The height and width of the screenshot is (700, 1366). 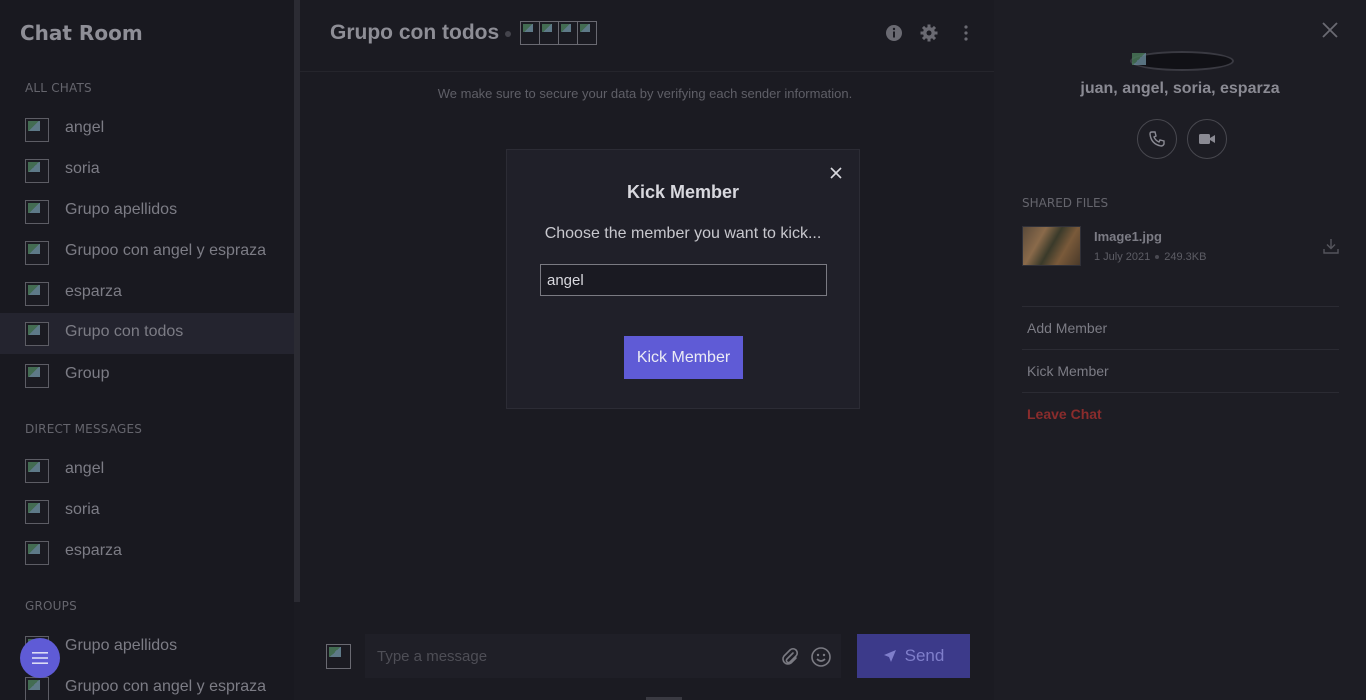 What do you see at coordinates (1185, 257) in the screenshot?
I see `file-size: 249.3KB` at bounding box center [1185, 257].